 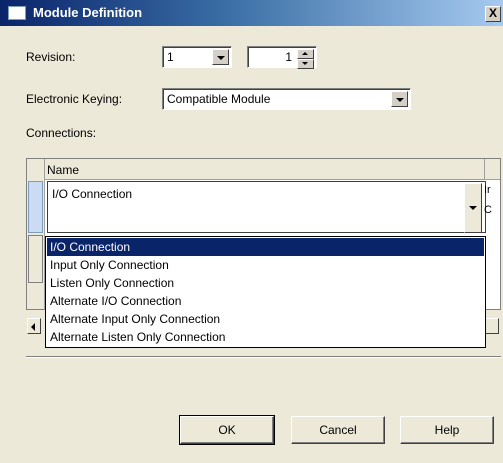 I want to click on ok-button: OK, so click(x=227, y=430).